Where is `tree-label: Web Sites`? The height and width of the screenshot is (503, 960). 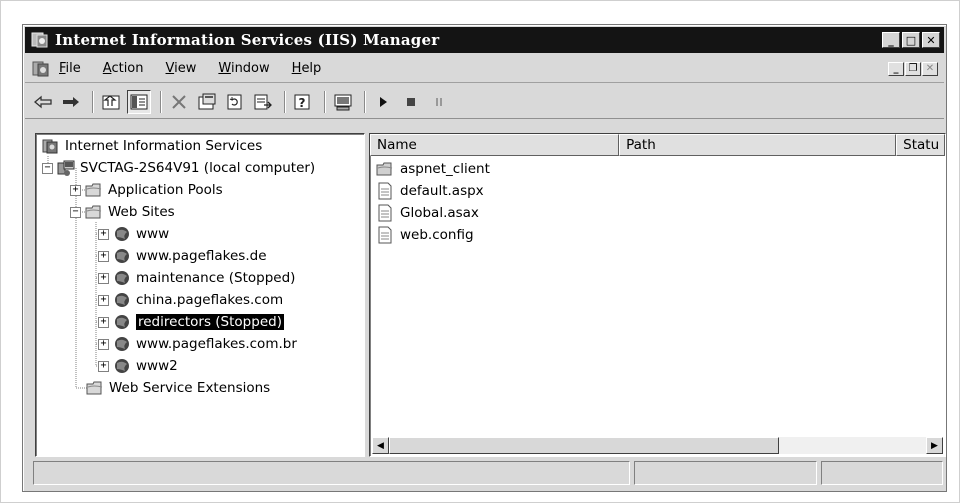
tree-label: Web Sites is located at coordinates (141, 212).